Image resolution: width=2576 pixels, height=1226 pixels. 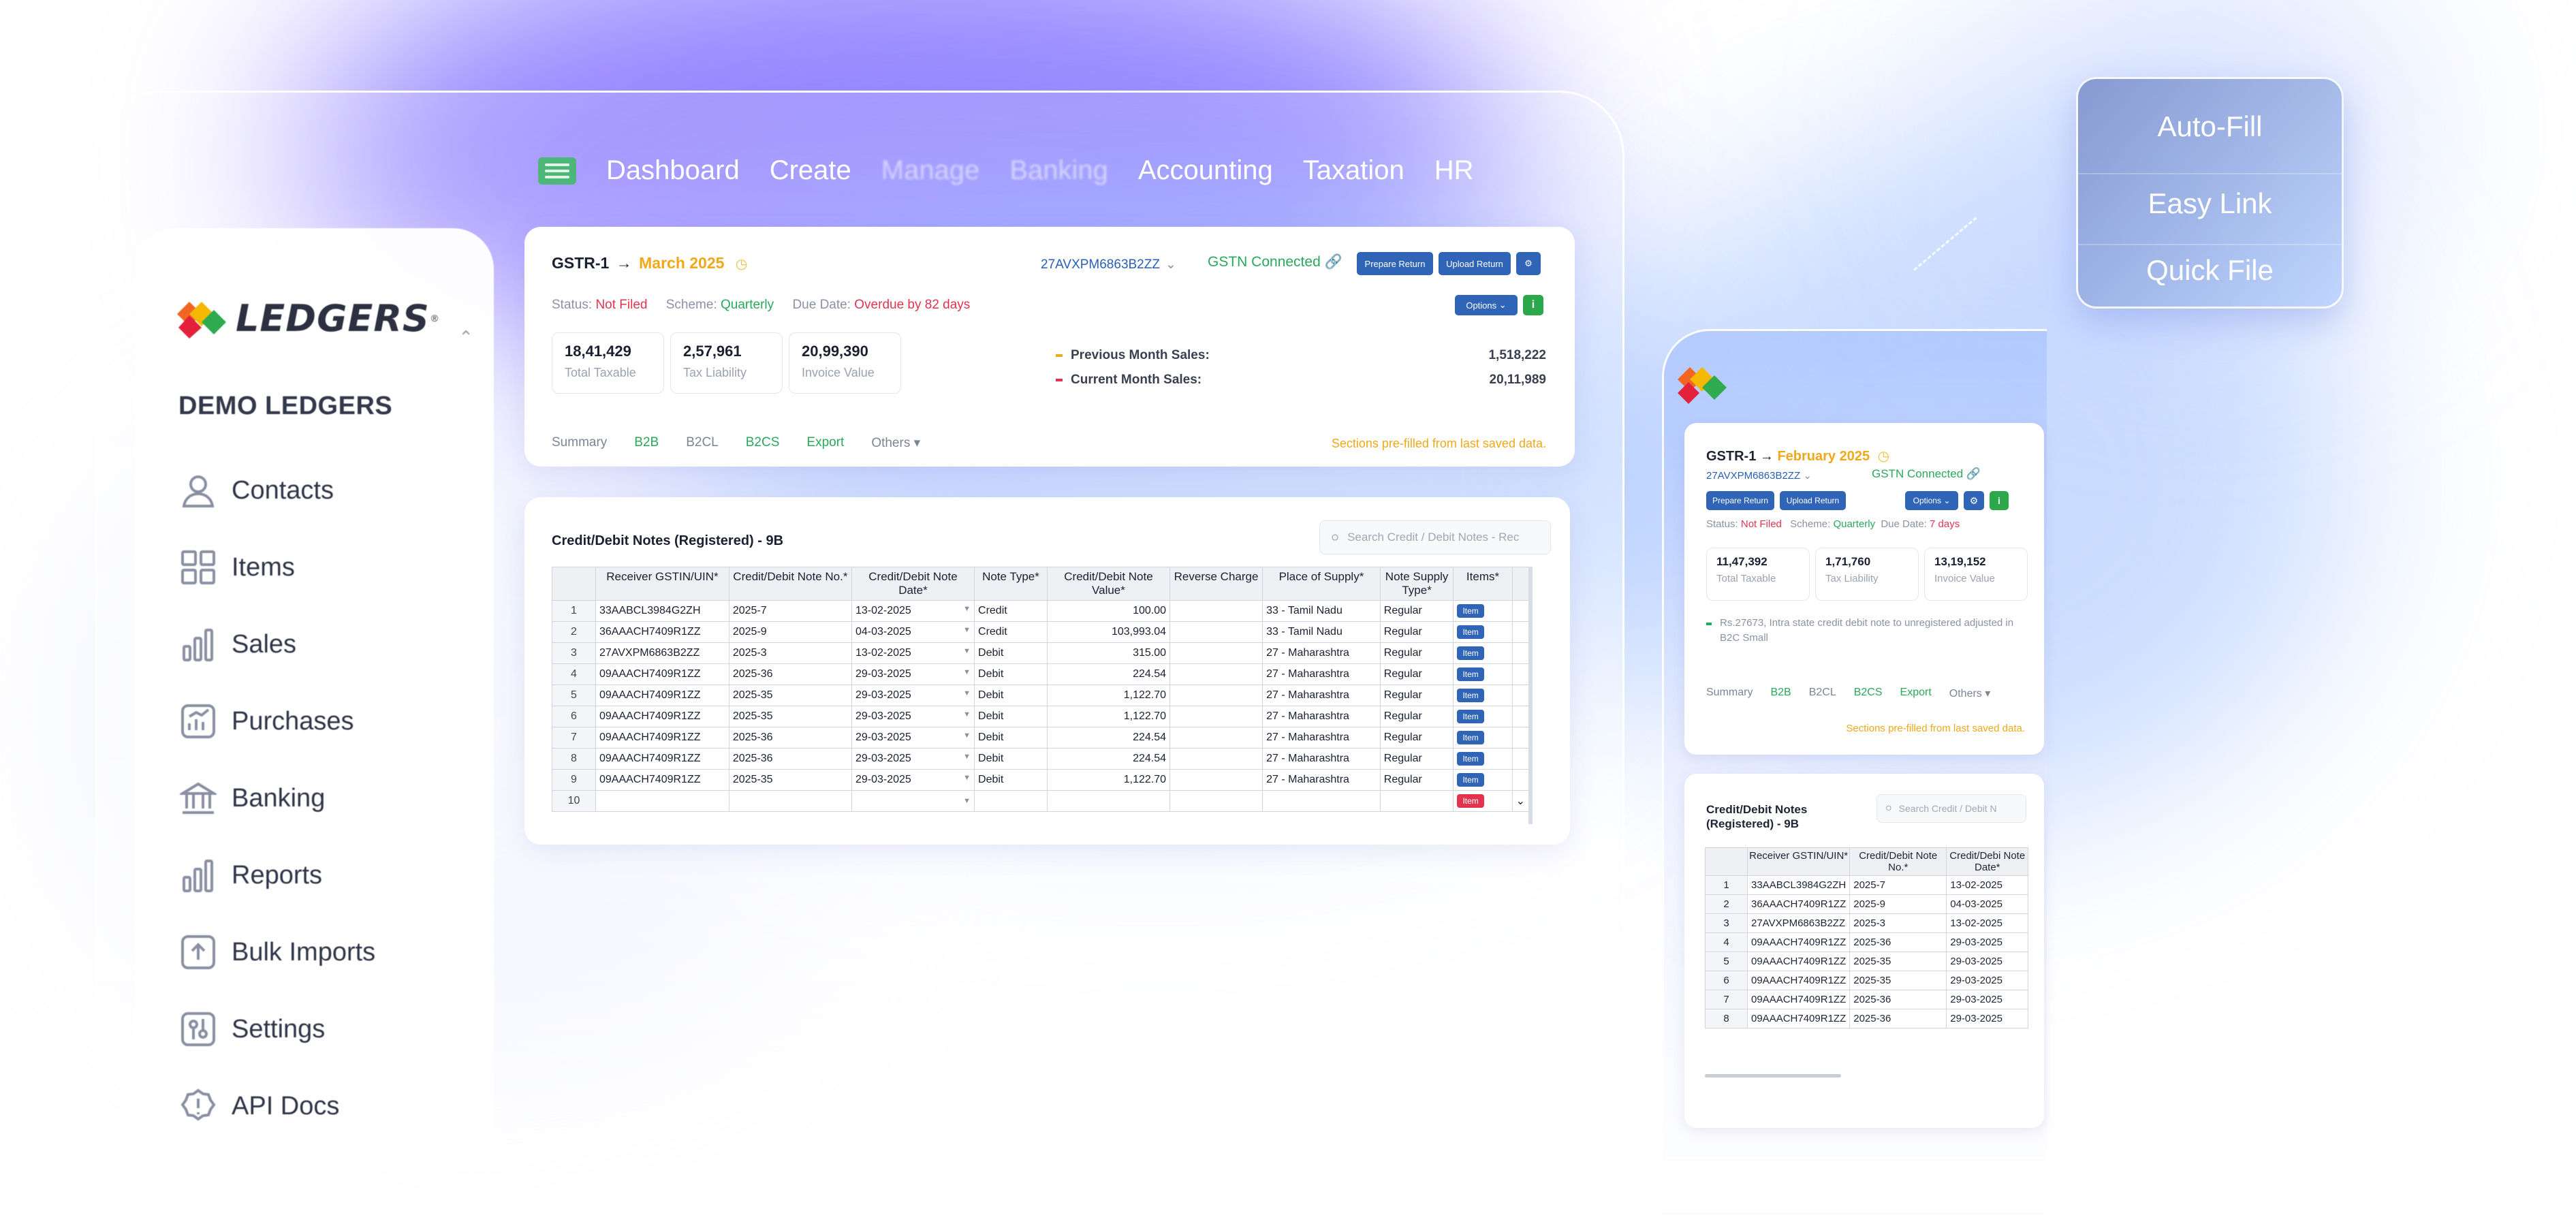 I want to click on horizontal-scrollbar, so click(x=1773, y=1076).